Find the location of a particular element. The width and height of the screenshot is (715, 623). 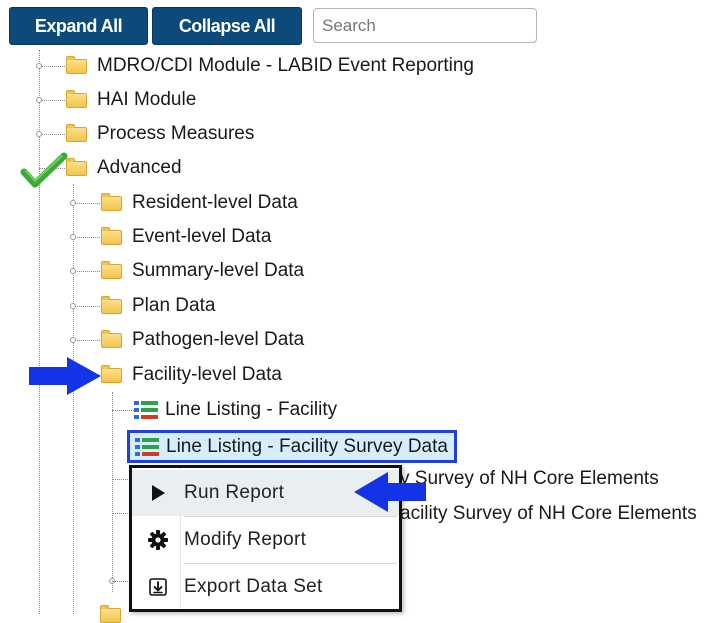

play-icon is located at coordinates (158, 493).